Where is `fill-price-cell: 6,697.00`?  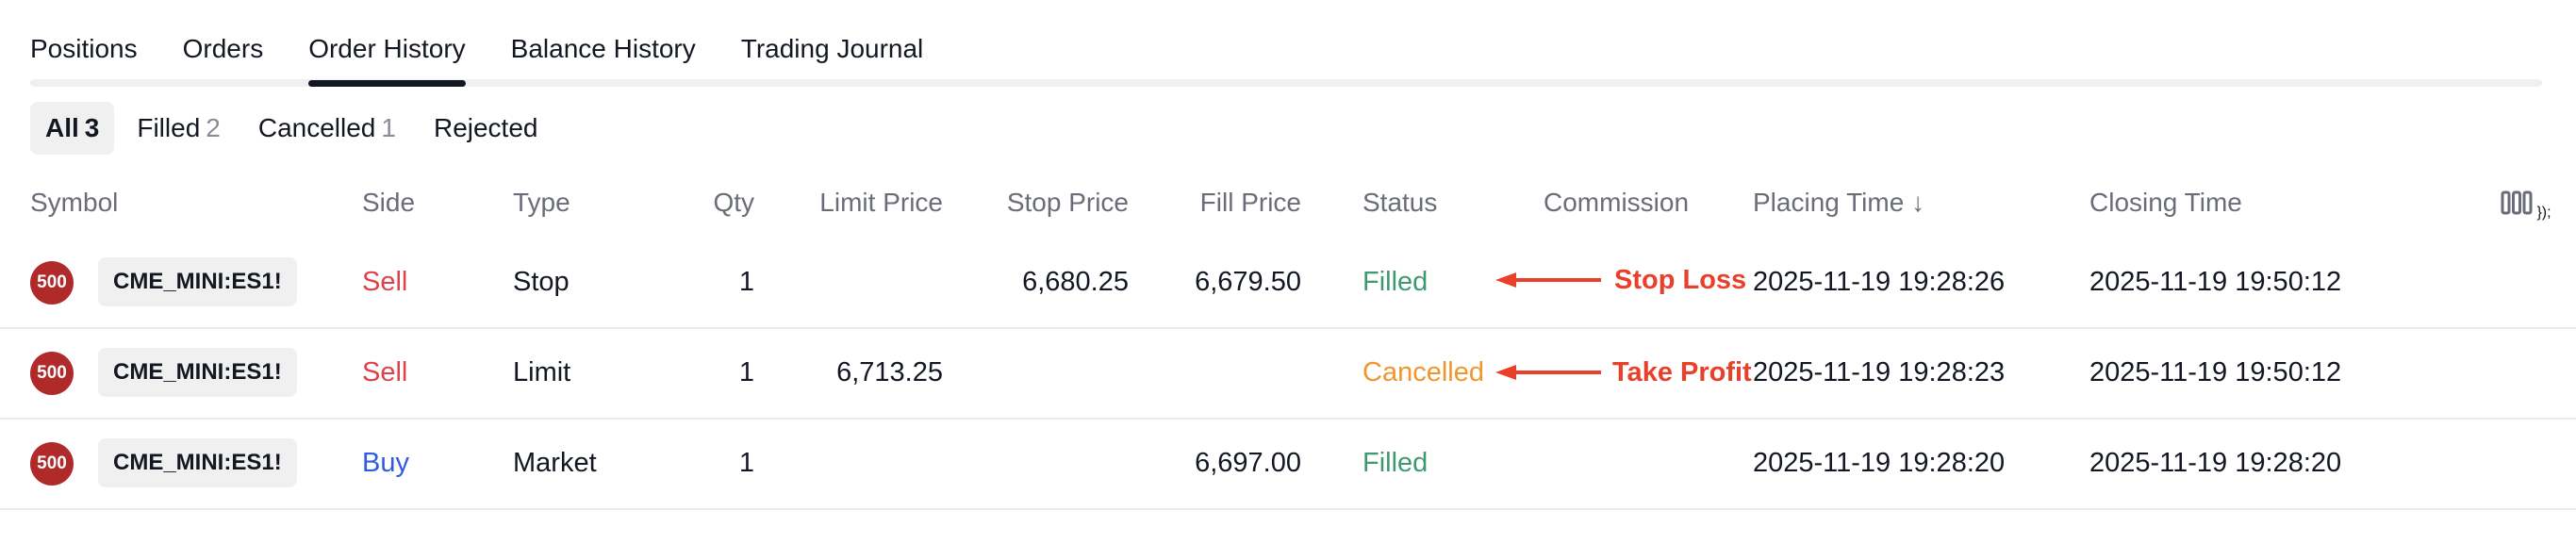
fill-price-cell: 6,697.00 is located at coordinates (1248, 463).